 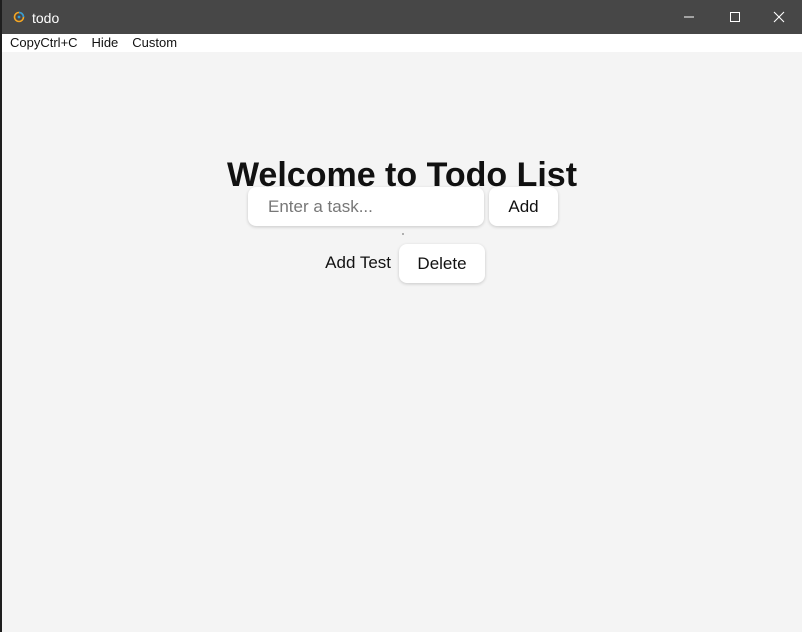 I want to click on menu-bar: CopyCtrl+C Hide Custom, so click(x=402, y=43).